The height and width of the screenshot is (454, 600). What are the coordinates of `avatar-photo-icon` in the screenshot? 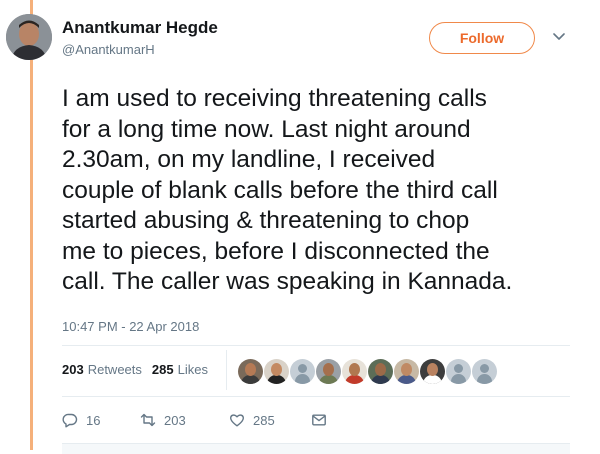 It's located at (29, 37).